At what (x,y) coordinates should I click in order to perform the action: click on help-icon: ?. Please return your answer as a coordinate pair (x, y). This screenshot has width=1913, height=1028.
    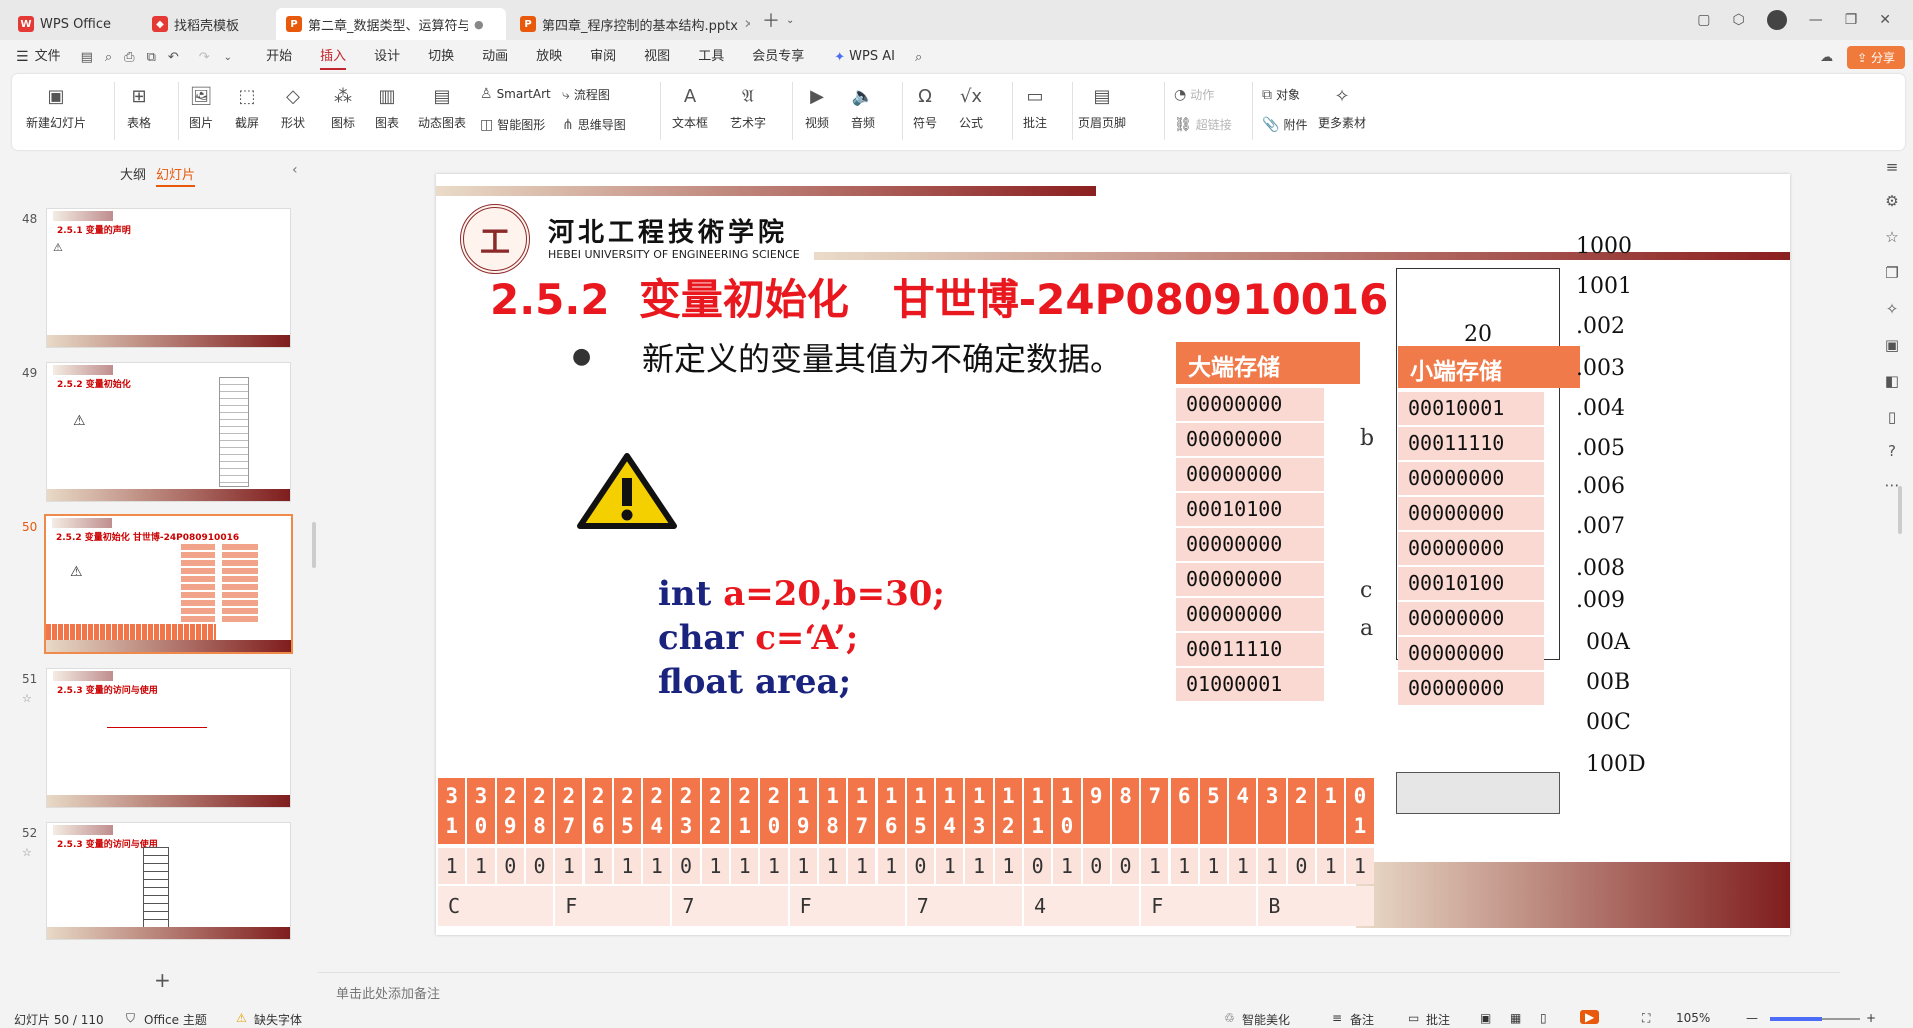
    Looking at the image, I should click on (1892, 452).